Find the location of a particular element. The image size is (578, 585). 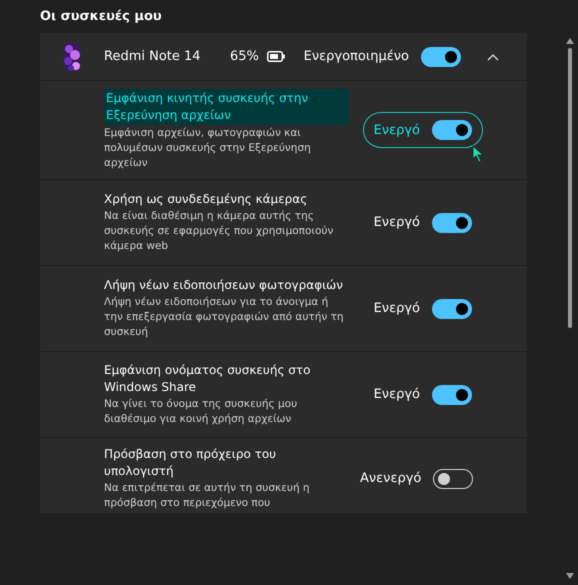

setting-title: Εμφάνιση ονόματος συσκευής στο Windows Share is located at coordinates (208, 379).